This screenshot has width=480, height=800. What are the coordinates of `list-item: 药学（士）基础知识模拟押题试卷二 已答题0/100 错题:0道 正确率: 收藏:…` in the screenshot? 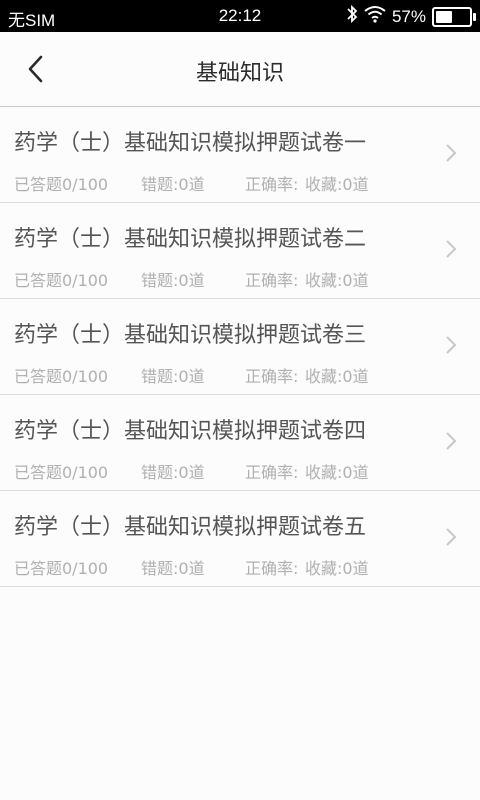 It's located at (240, 251).